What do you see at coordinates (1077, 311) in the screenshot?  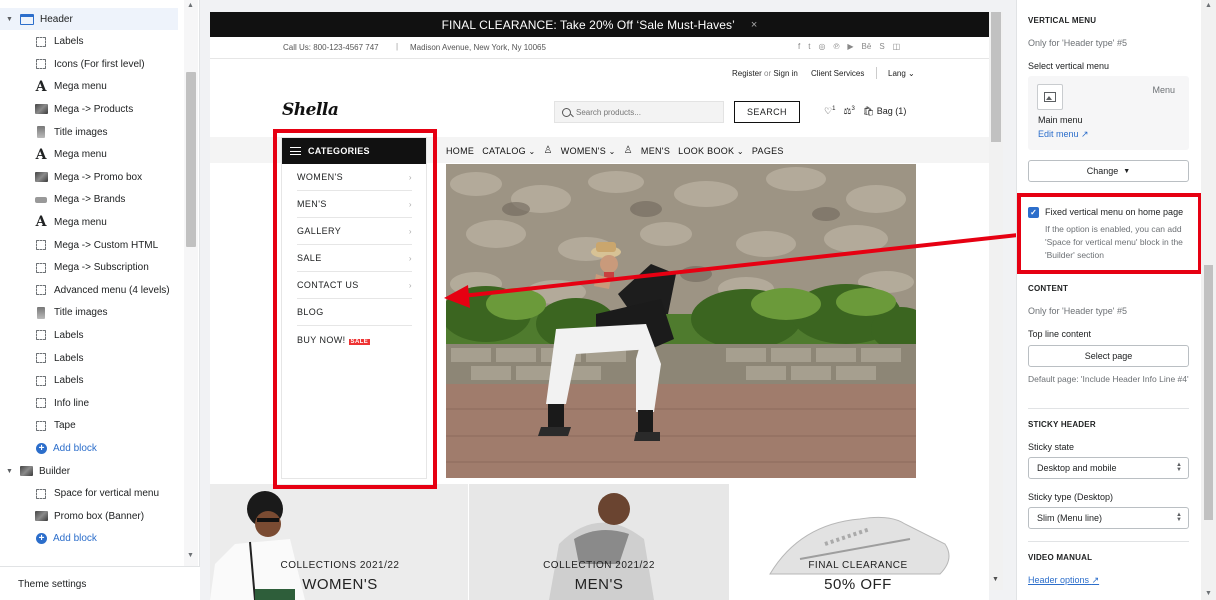 I see `only-for-type5-note-b: Only for 'Header type' #5` at bounding box center [1077, 311].